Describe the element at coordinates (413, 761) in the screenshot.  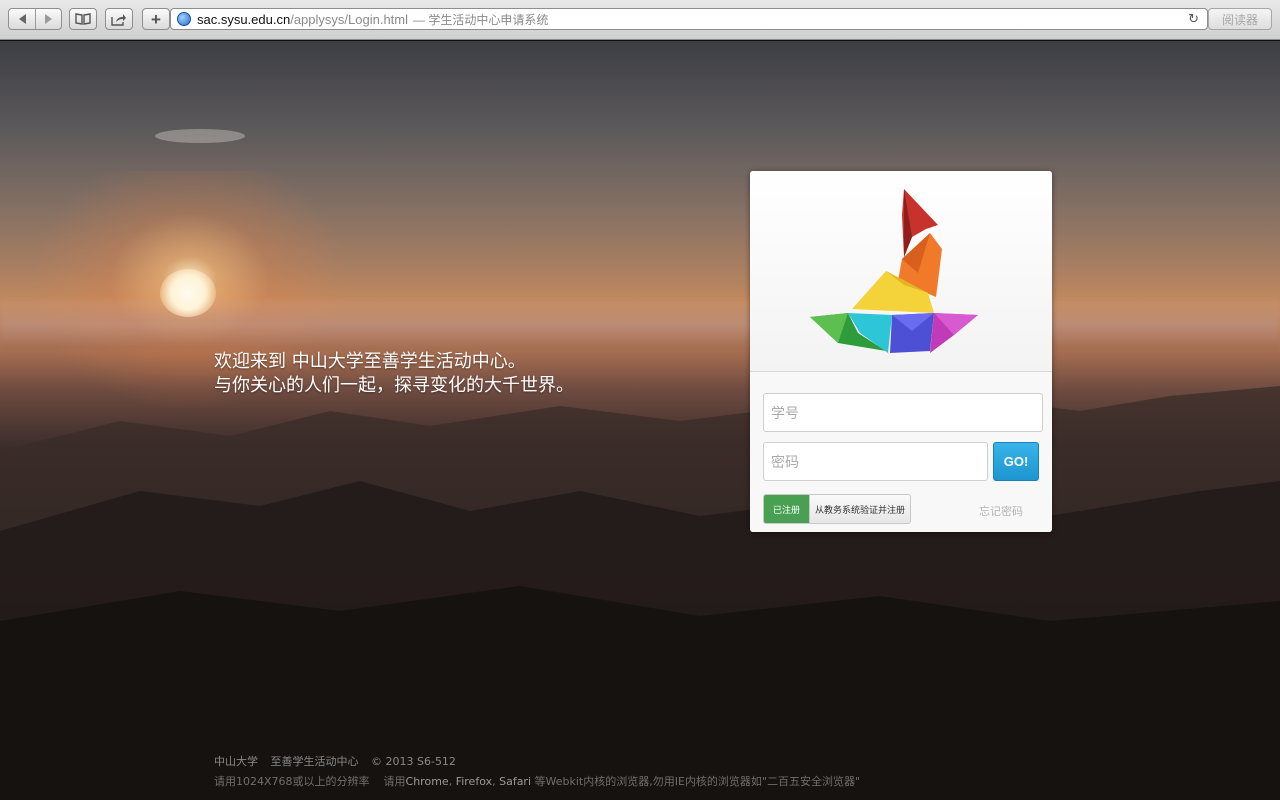
I see `footer-copyright: © 2013 S6-512` at that location.